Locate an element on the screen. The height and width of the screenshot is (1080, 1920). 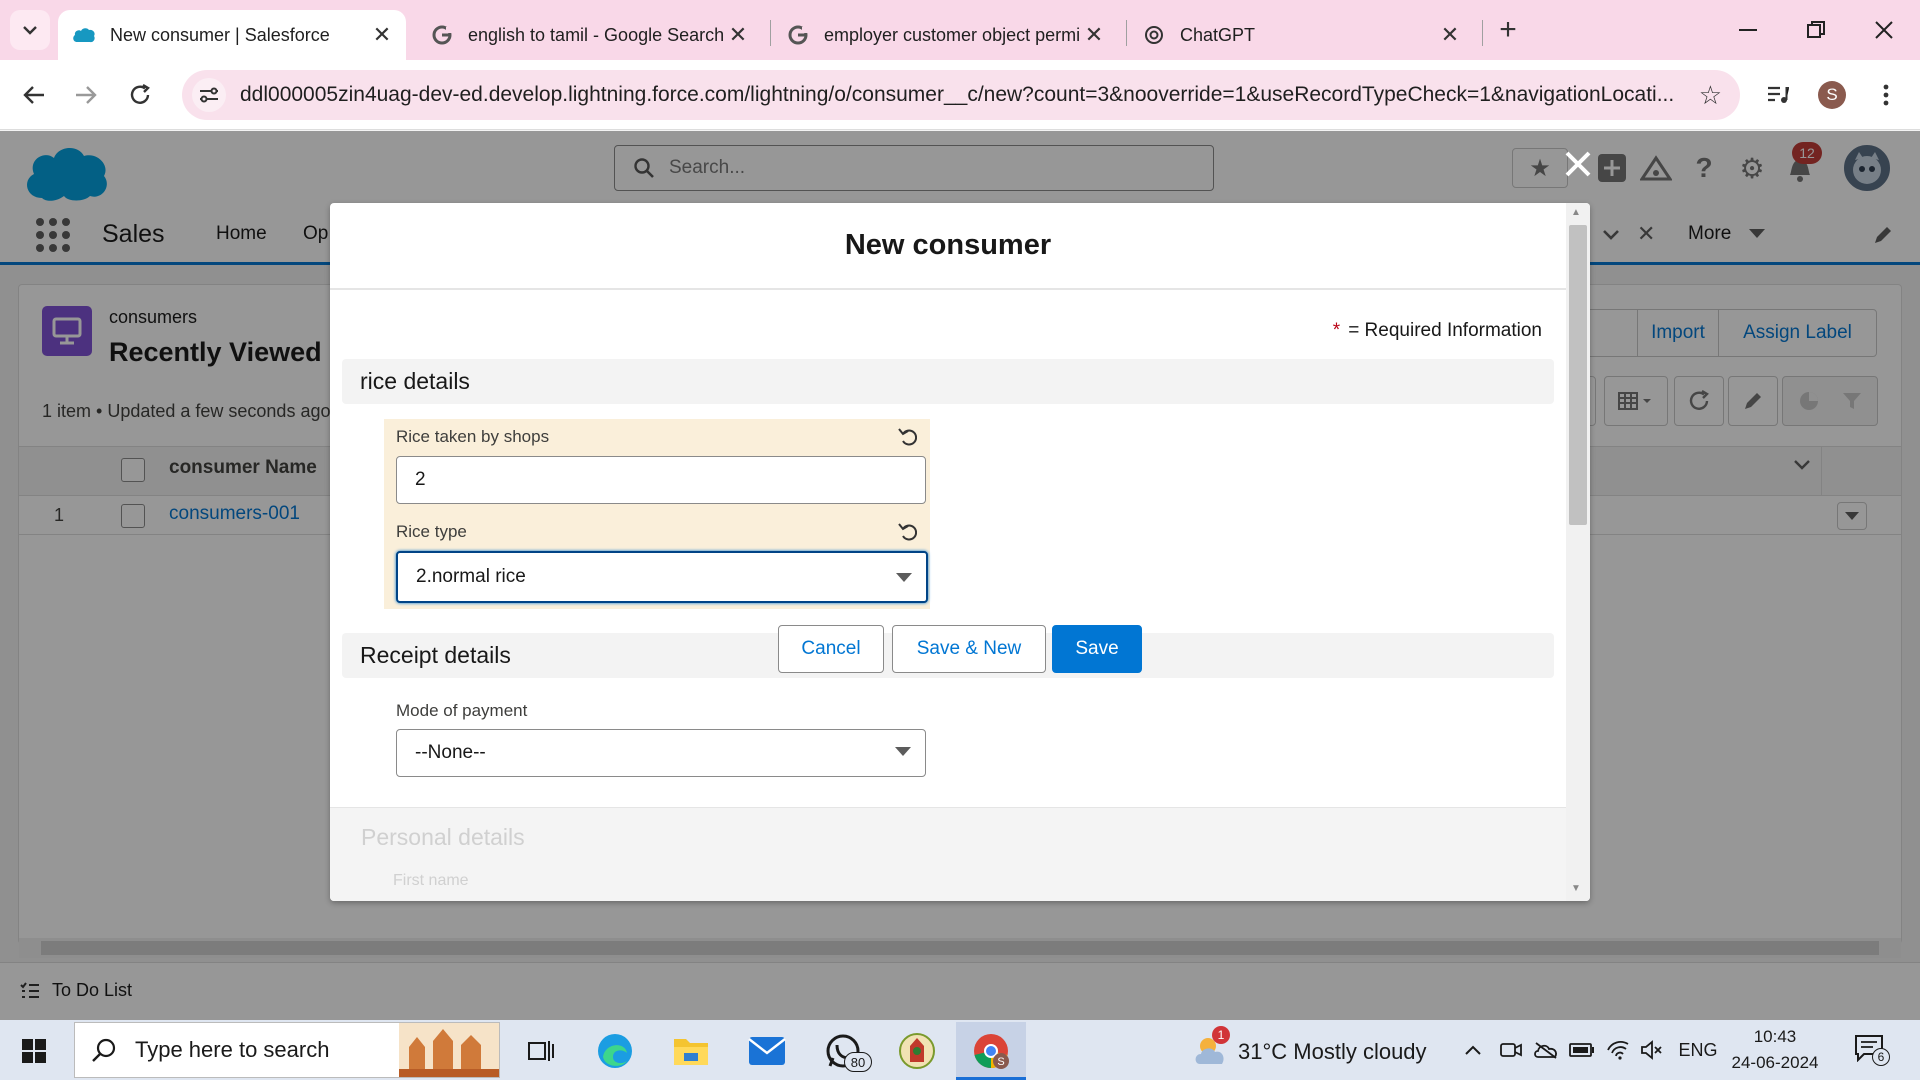
weather-icon: 1 is located at coordinates (1212, 1048).